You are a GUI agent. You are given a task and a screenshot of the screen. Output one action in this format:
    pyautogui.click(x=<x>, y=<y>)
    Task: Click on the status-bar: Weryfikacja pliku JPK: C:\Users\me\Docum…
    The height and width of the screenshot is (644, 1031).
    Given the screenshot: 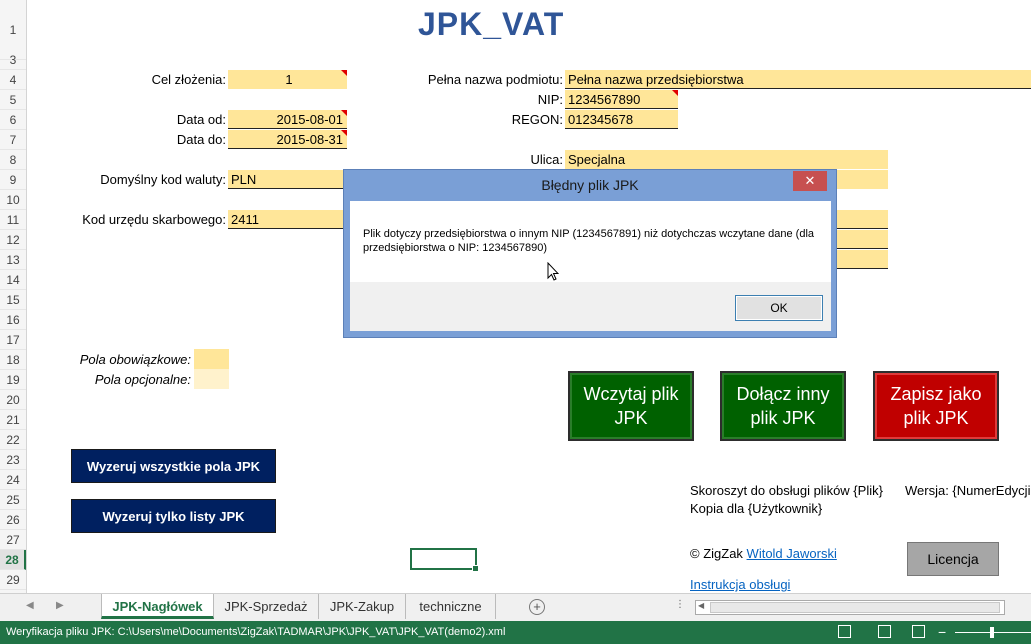 What is the action you would take?
    pyautogui.click(x=515, y=632)
    